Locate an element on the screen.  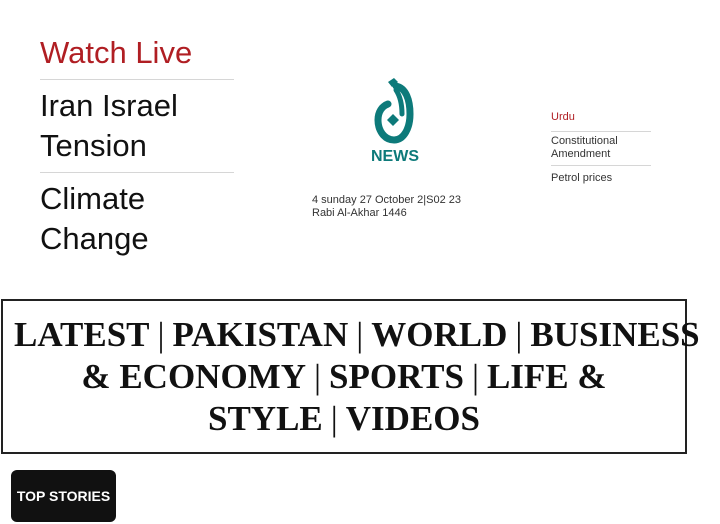
nav-pakistan: PAKISTAN is located at coordinates (261, 334).